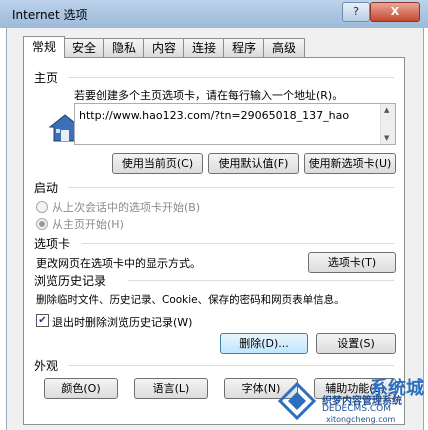  Describe the element at coordinates (126, 207) in the screenshot. I see `radio-last-session-label: 从上次会话中的选项卡开始(B)` at that location.